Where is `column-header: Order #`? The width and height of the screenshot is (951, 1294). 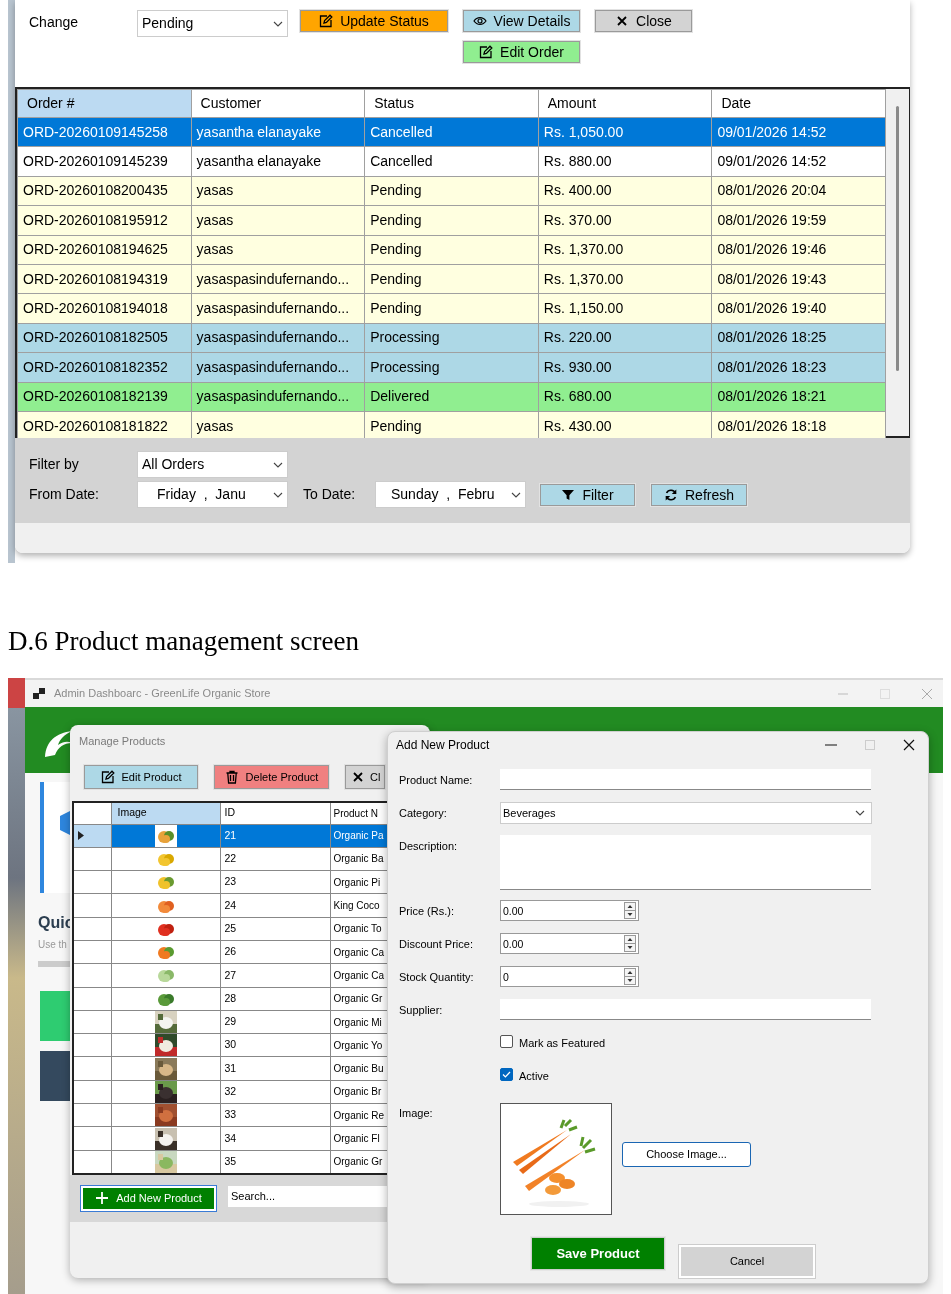
column-header: Order # is located at coordinates (104, 103).